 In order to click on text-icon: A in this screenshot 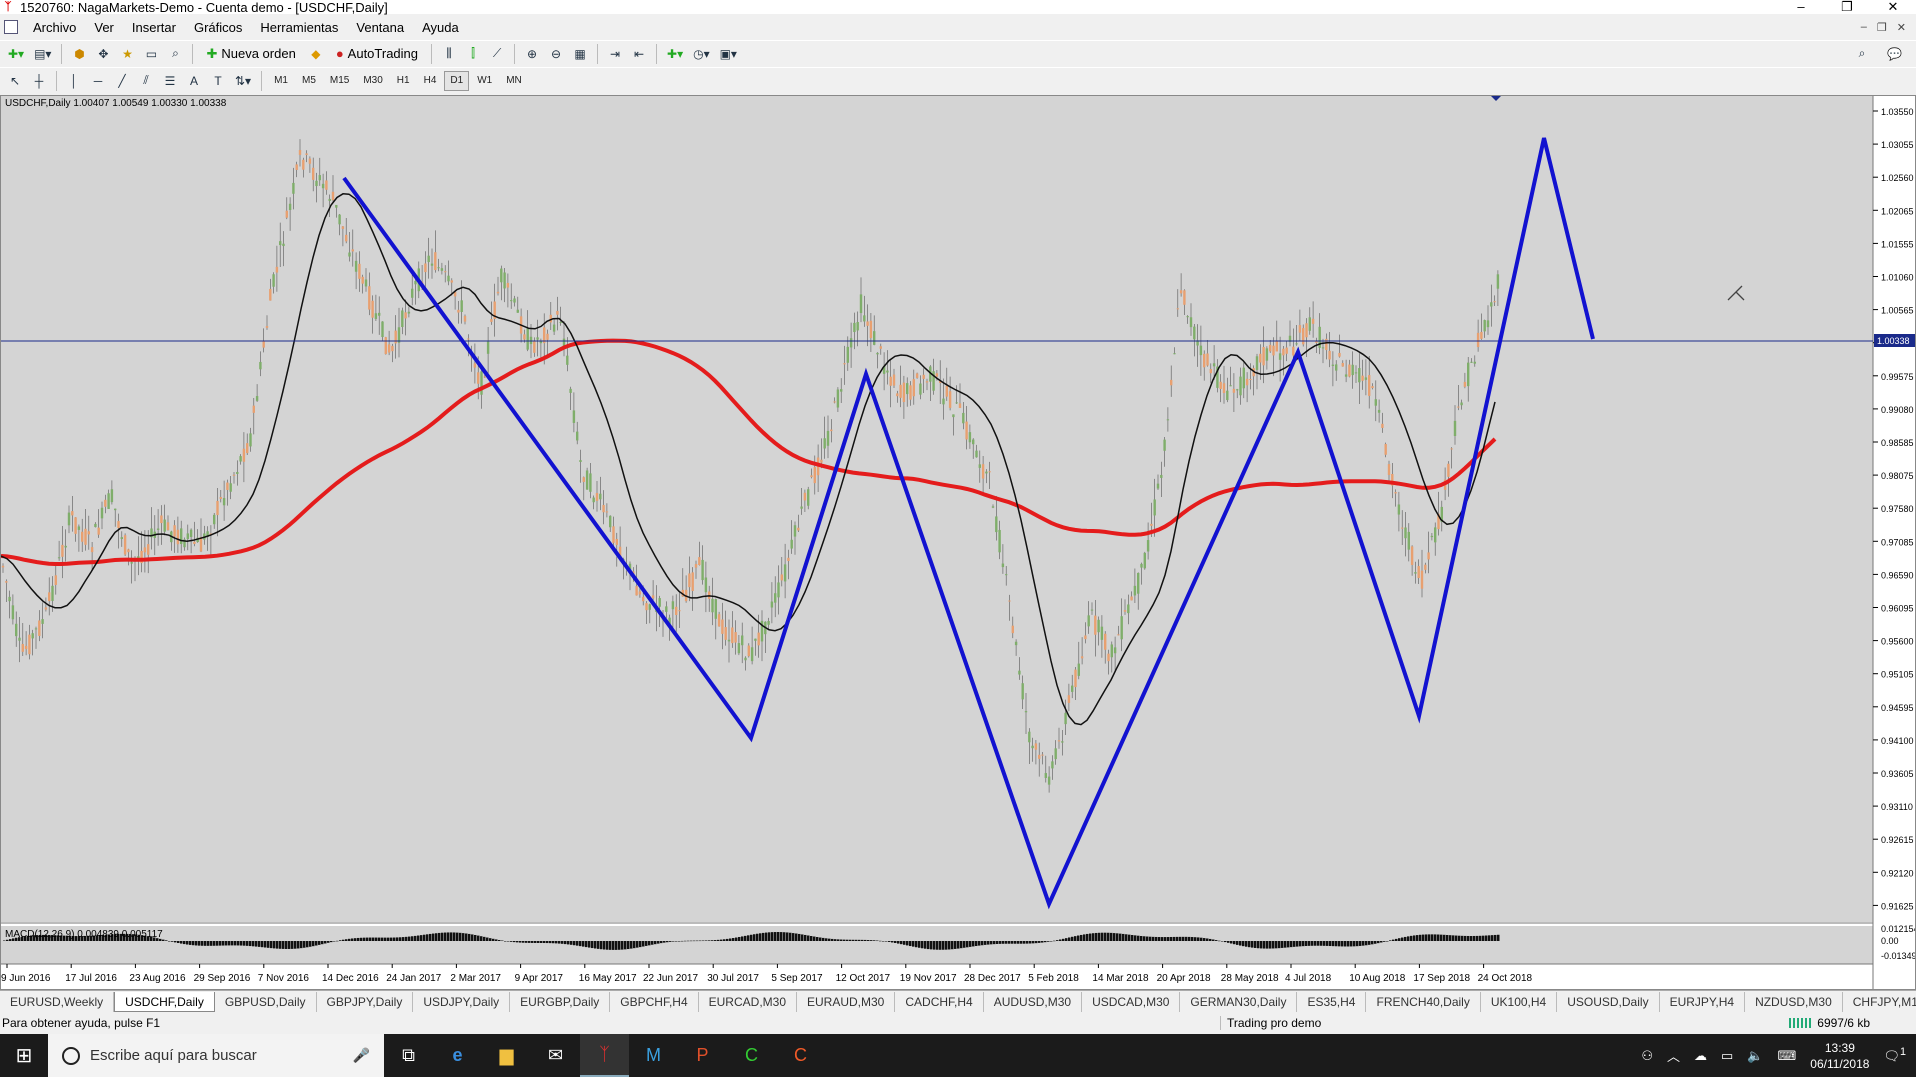, I will do `click(194, 81)`.